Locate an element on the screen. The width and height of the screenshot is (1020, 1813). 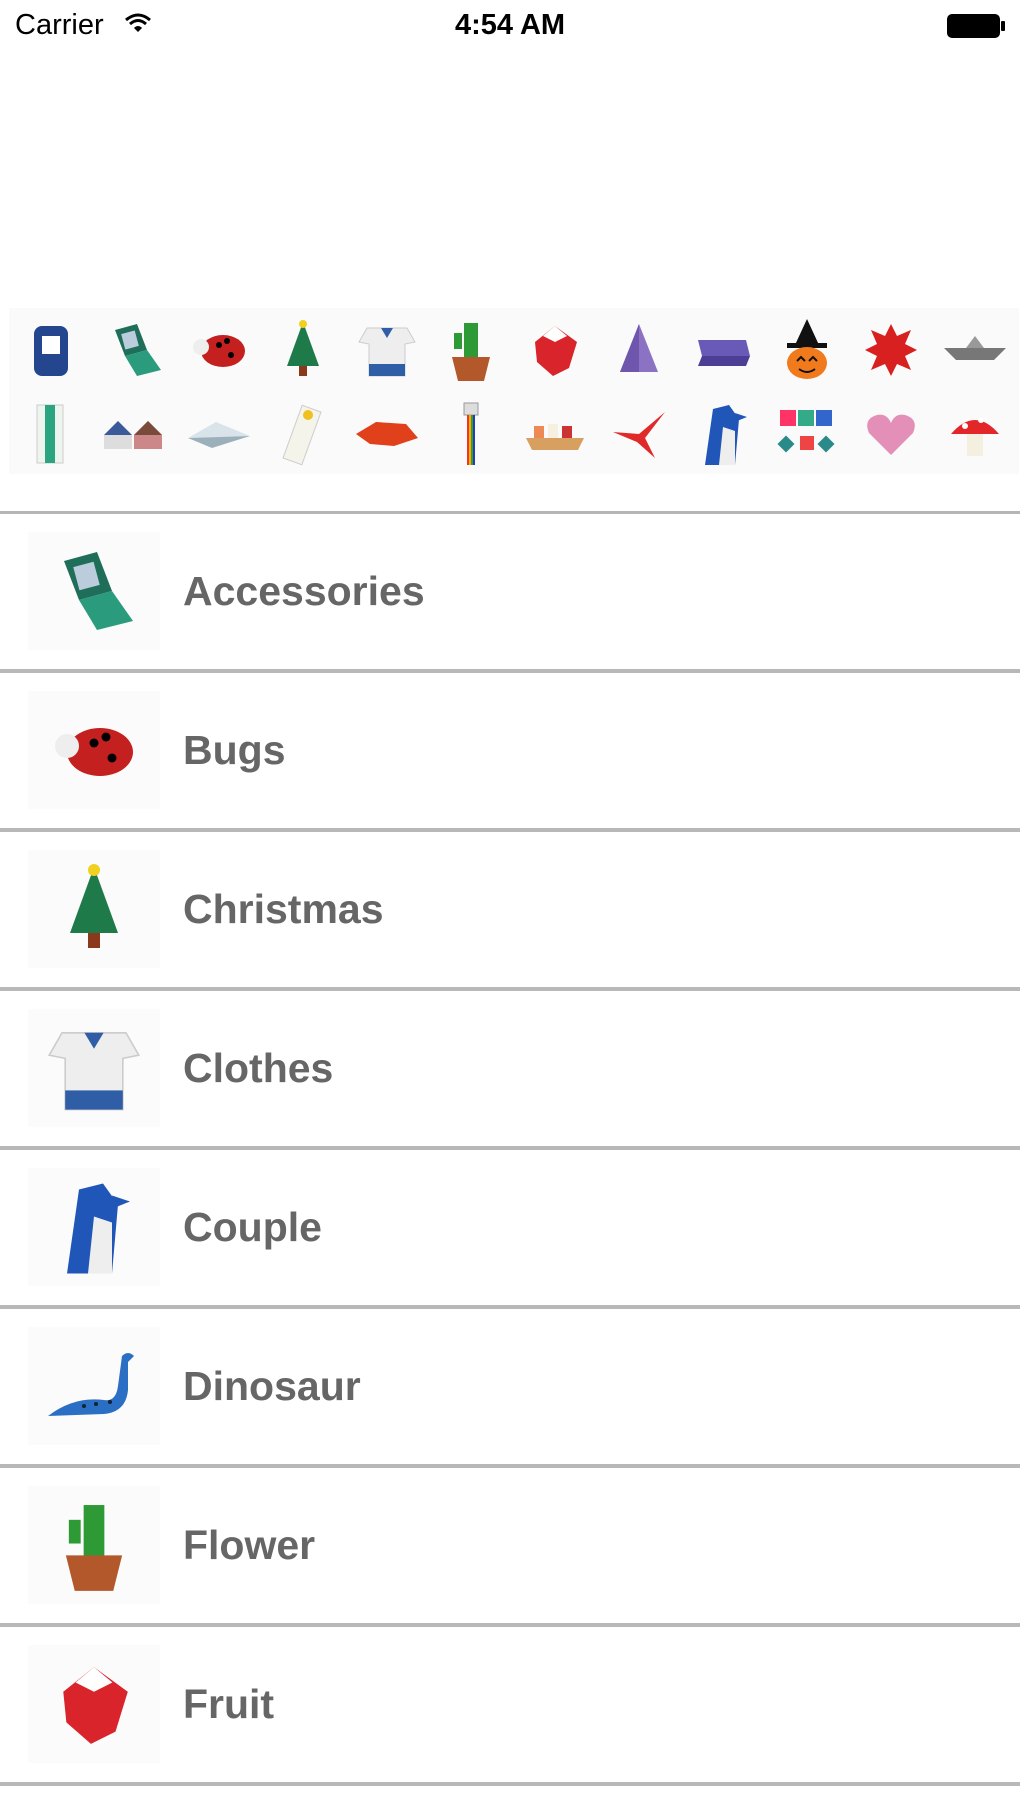
category-label: Bugs is located at coordinates (234, 750).